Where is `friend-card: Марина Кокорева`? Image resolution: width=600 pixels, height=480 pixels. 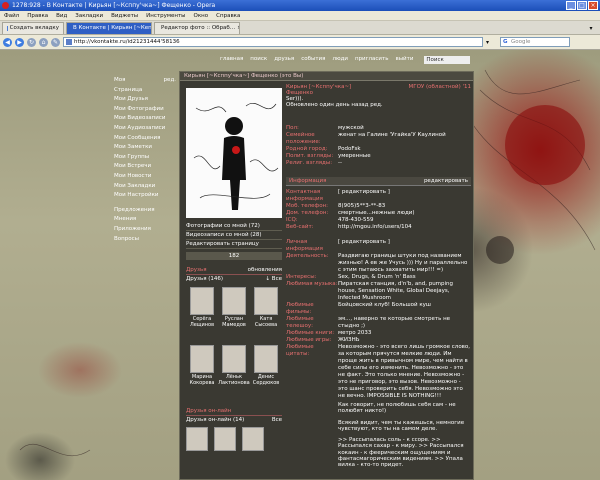 friend-card: Марина Кокорева is located at coordinates (202, 372).